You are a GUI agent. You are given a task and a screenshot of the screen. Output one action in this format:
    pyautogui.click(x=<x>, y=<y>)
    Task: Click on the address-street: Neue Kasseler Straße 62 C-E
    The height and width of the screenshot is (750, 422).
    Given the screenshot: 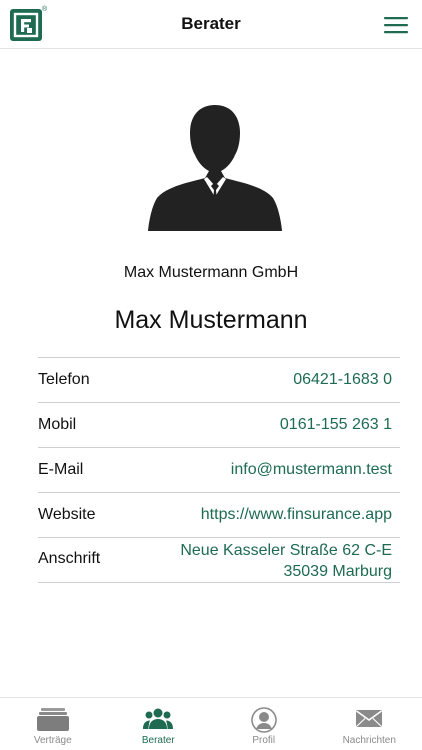 What is the action you would take?
    pyautogui.click(x=286, y=550)
    